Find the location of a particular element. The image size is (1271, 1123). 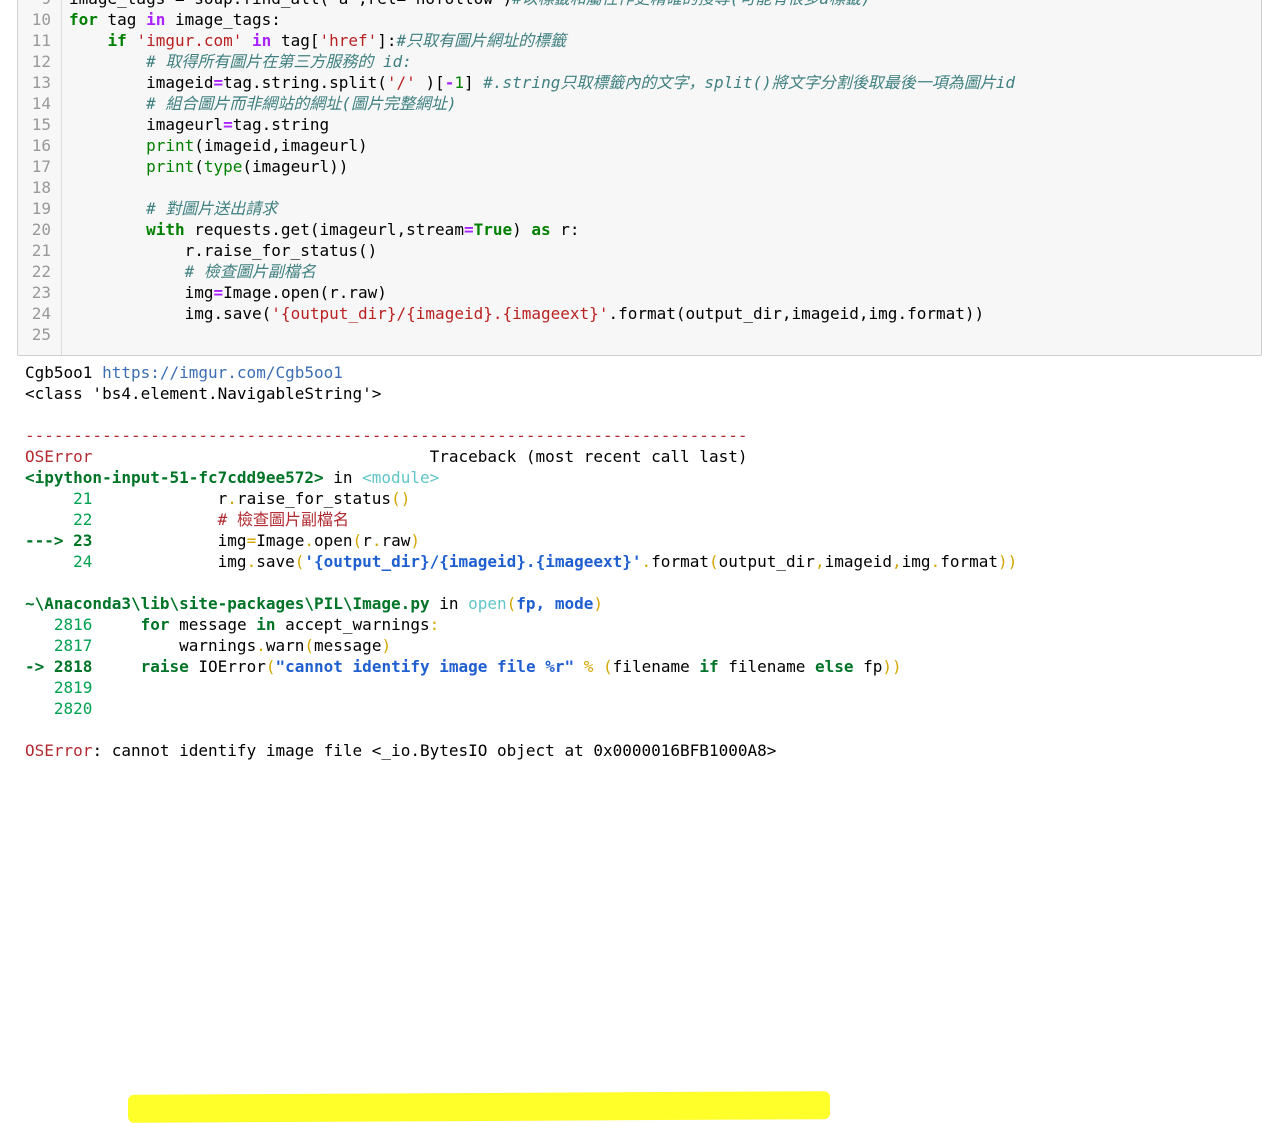

code-token: Image.open(r.raw) is located at coordinates (305, 292).